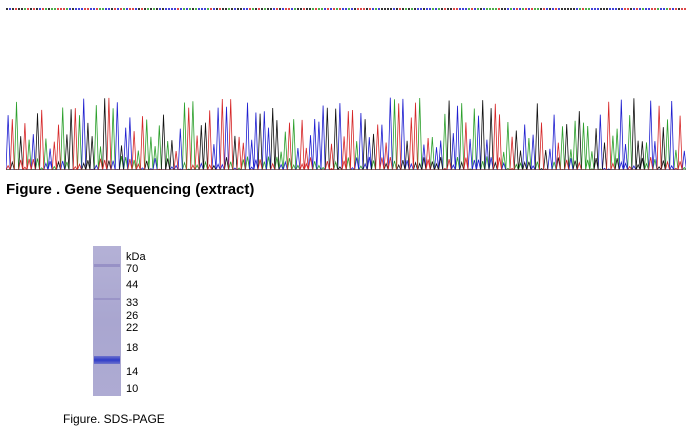  I want to click on marker-label: 18, so click(132, 348).